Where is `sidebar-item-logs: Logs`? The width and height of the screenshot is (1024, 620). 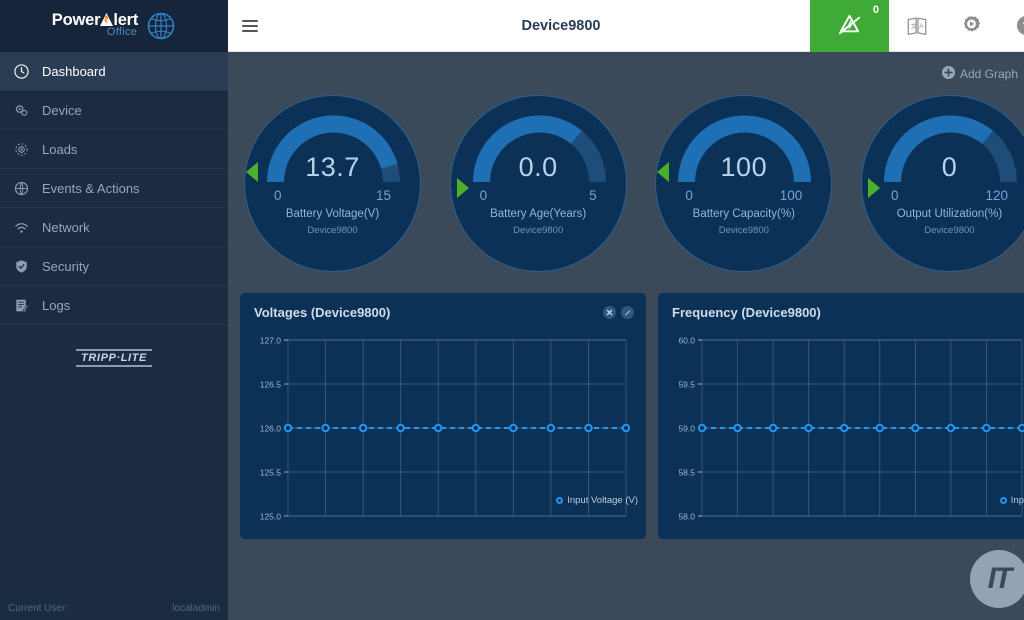
sidebar-item-logs: Logs is located at coordinates (114, 305).